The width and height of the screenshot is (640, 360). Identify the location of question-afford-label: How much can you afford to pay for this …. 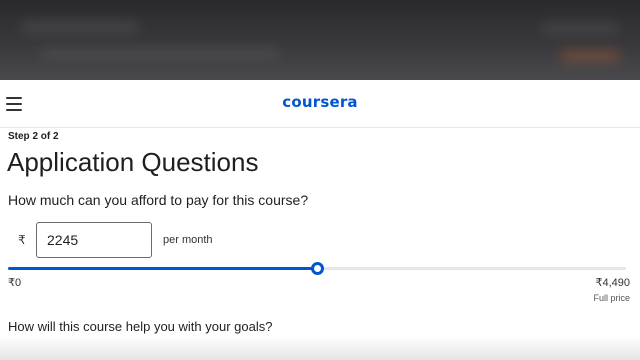
(158, 200).